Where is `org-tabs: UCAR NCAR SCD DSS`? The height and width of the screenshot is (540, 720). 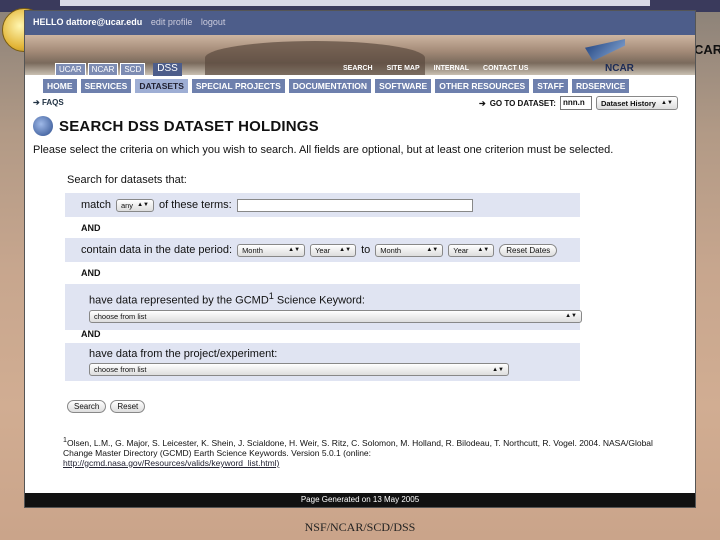
org-tabs: UCAR NCAR SCD DSS is located at coordinates (118, 69).